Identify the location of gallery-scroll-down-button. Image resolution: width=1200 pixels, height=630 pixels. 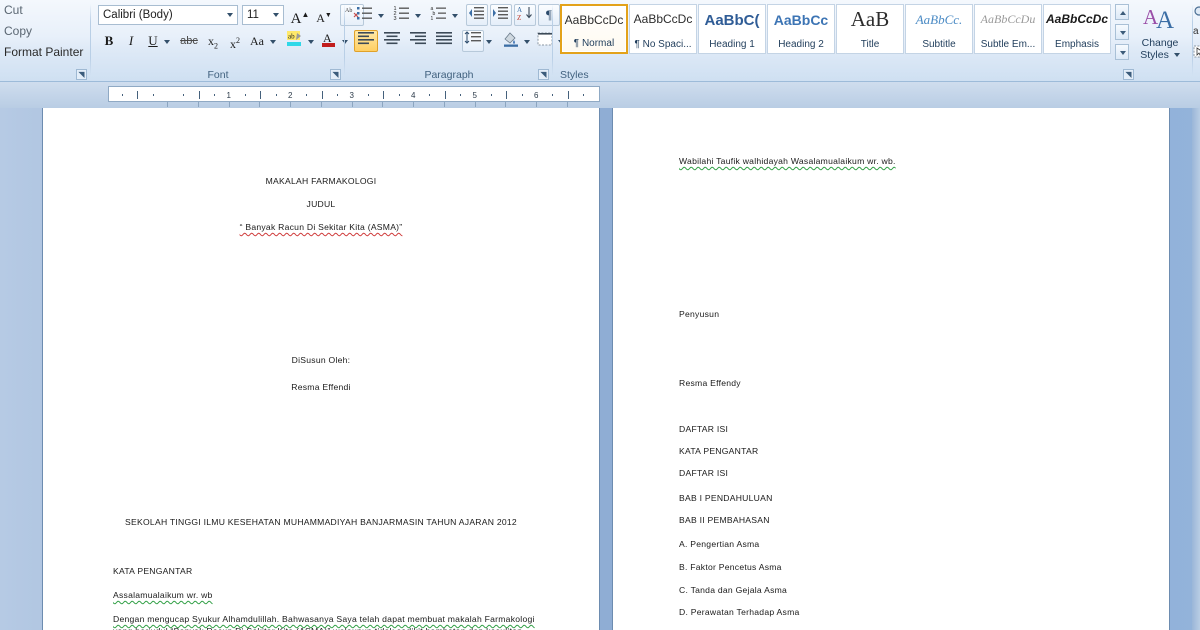
(1122, 32).